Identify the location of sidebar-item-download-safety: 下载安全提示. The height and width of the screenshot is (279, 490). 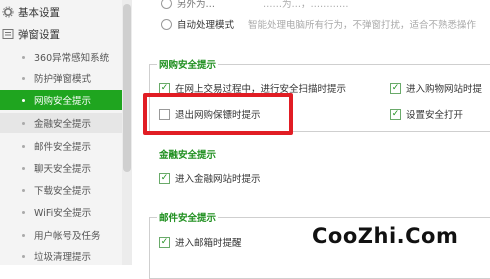
(61, 190).